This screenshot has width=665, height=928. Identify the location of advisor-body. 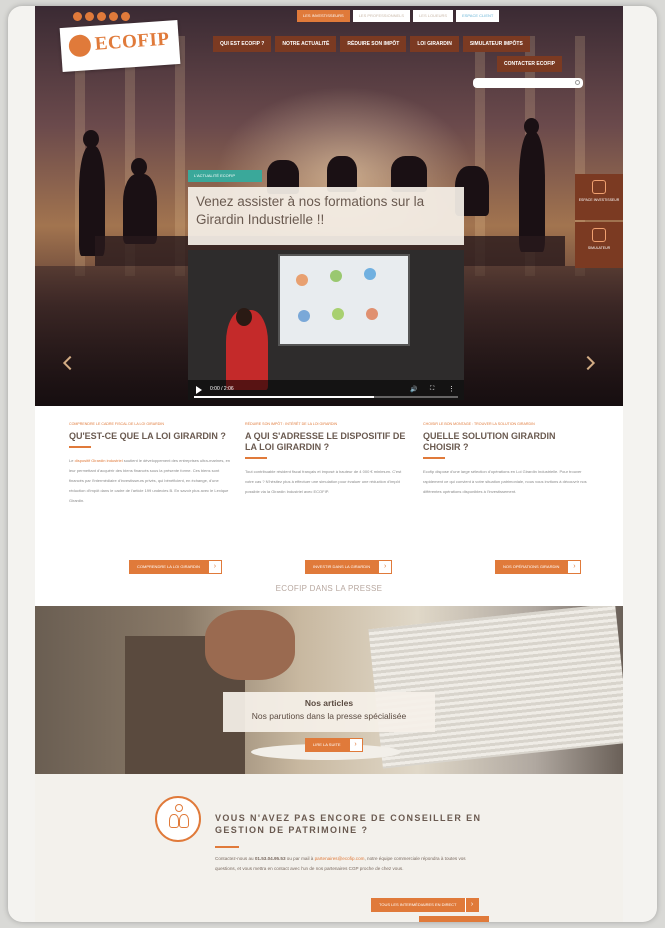
(174, 821).